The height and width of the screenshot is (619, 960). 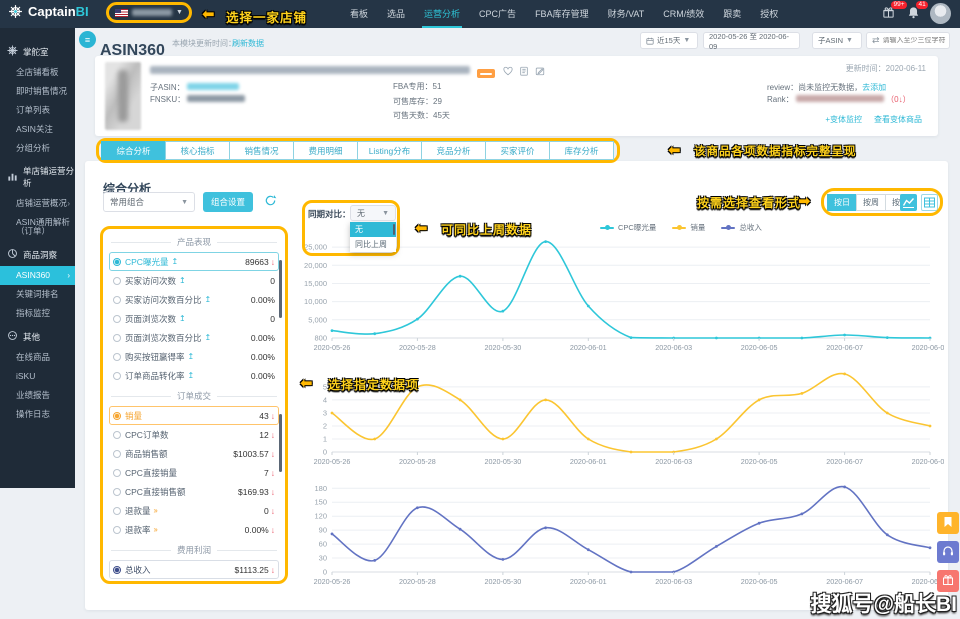 I want to click on metric-页面浏览次数百分比: 页面浏览次数百分比 ↥ 0.00%, so click(x=194, y=337).